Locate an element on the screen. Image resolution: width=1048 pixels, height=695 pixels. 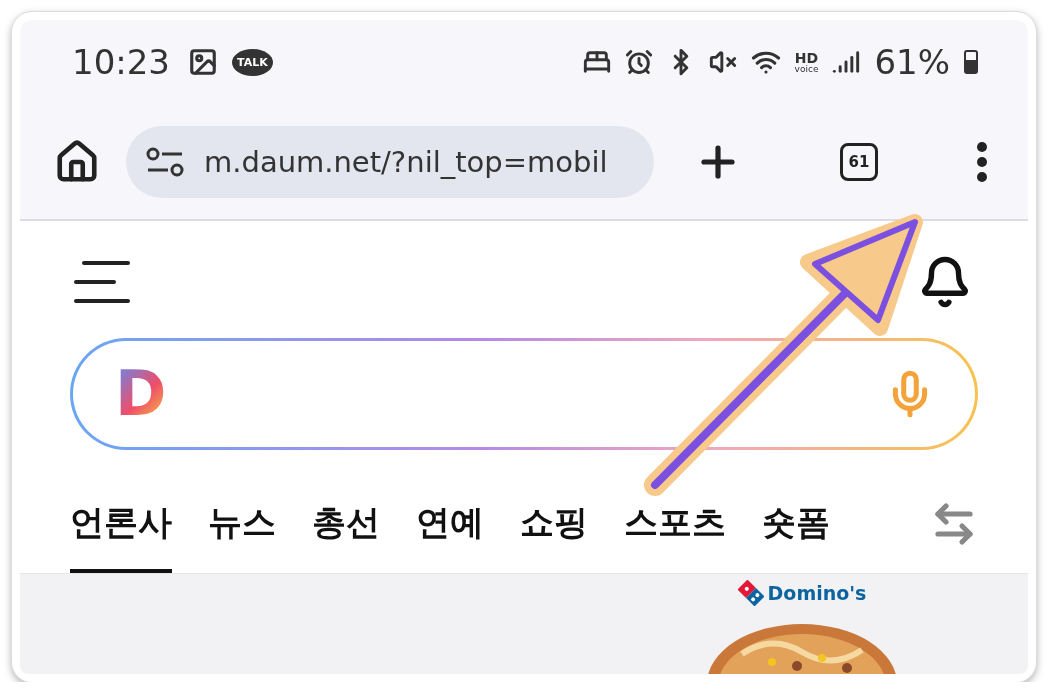
ad-banner: Domino's is located at coordinates (524, 624).